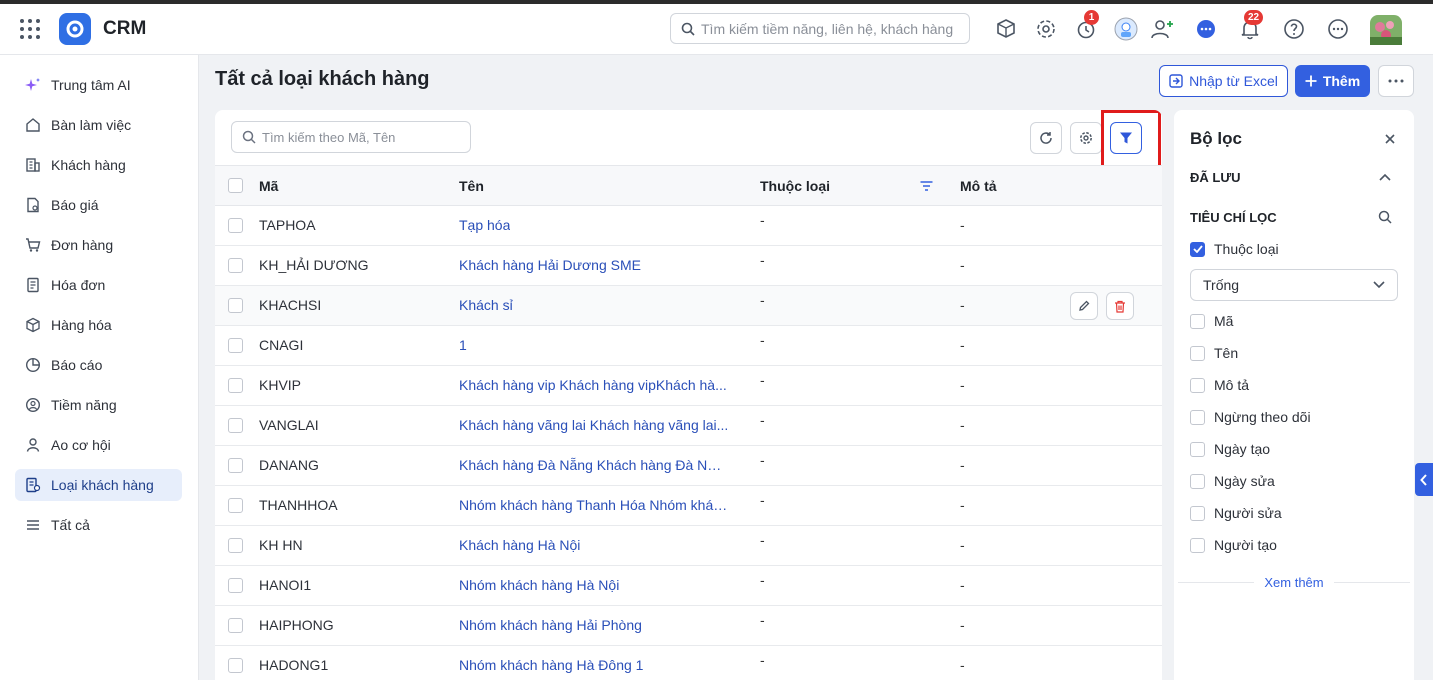  What do you see at coordinates (98, 325) in the screenshot?
I see `sidebar-item-products: Hàng hóa` at bounding box center [98, 325].